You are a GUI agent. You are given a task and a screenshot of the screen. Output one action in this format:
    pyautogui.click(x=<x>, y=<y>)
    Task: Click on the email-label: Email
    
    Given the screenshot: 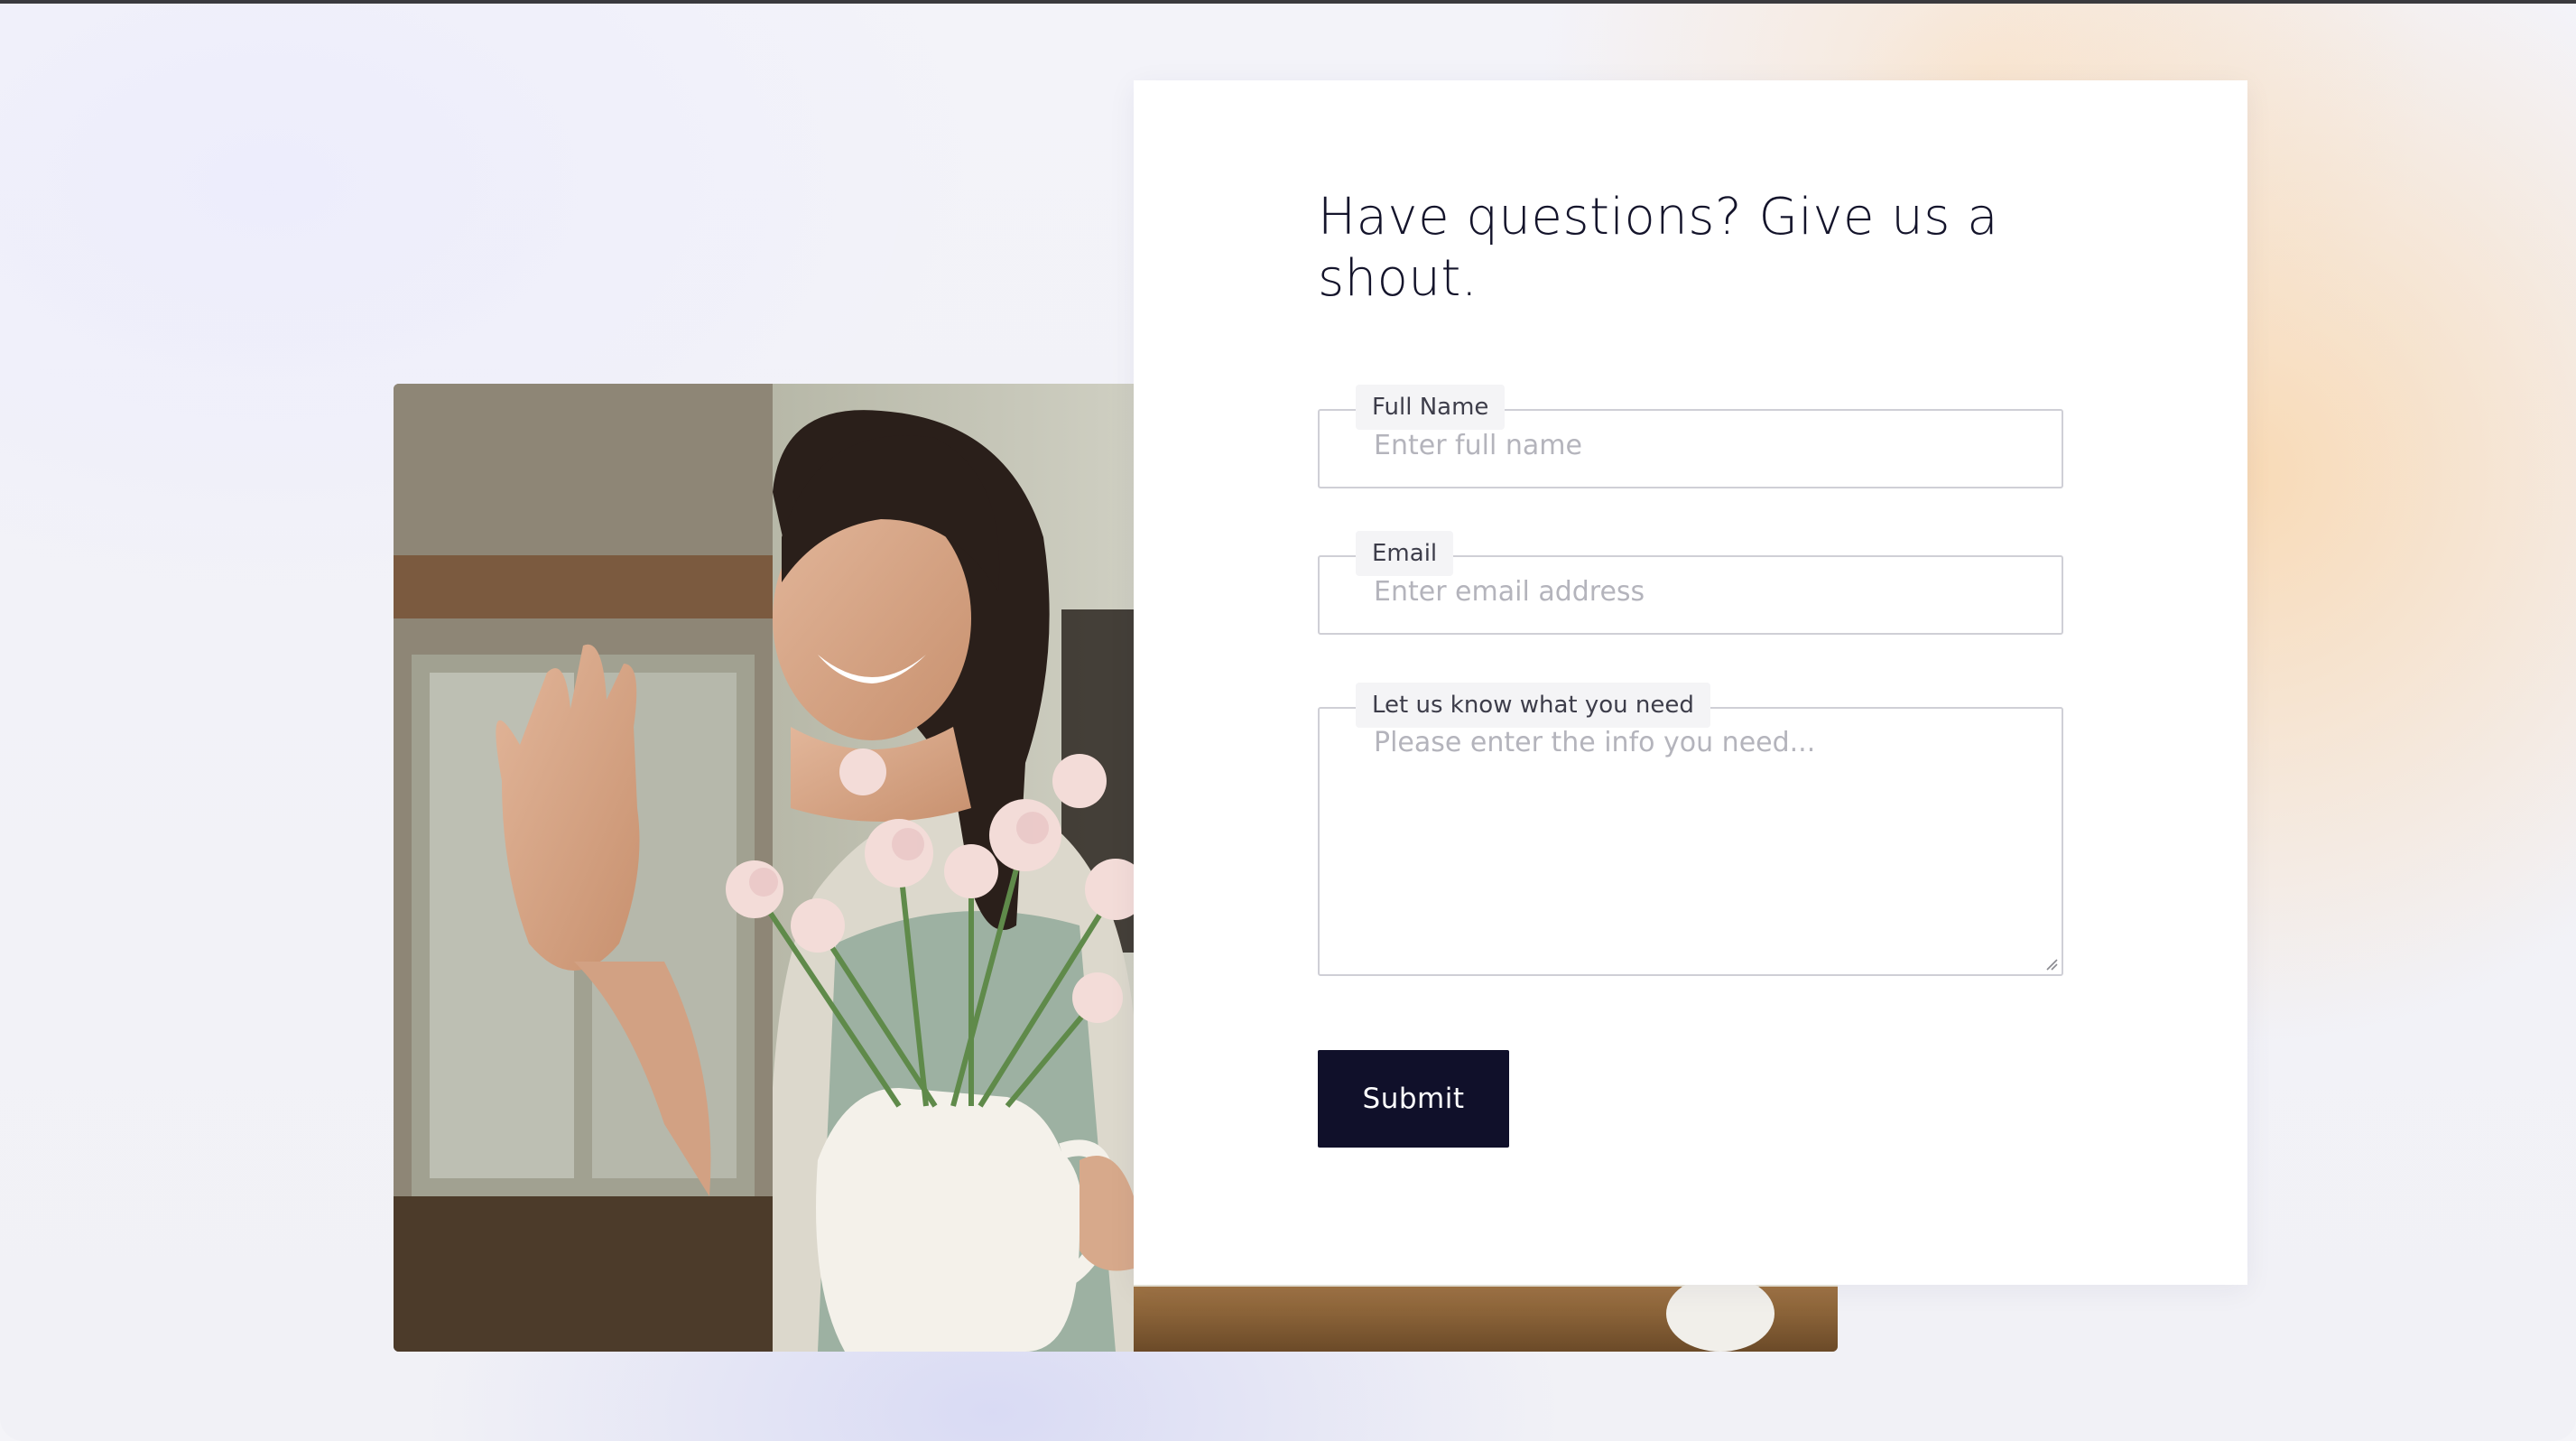 What is the action you would take?
    pyautogui.click(x=1405, y=553)
    